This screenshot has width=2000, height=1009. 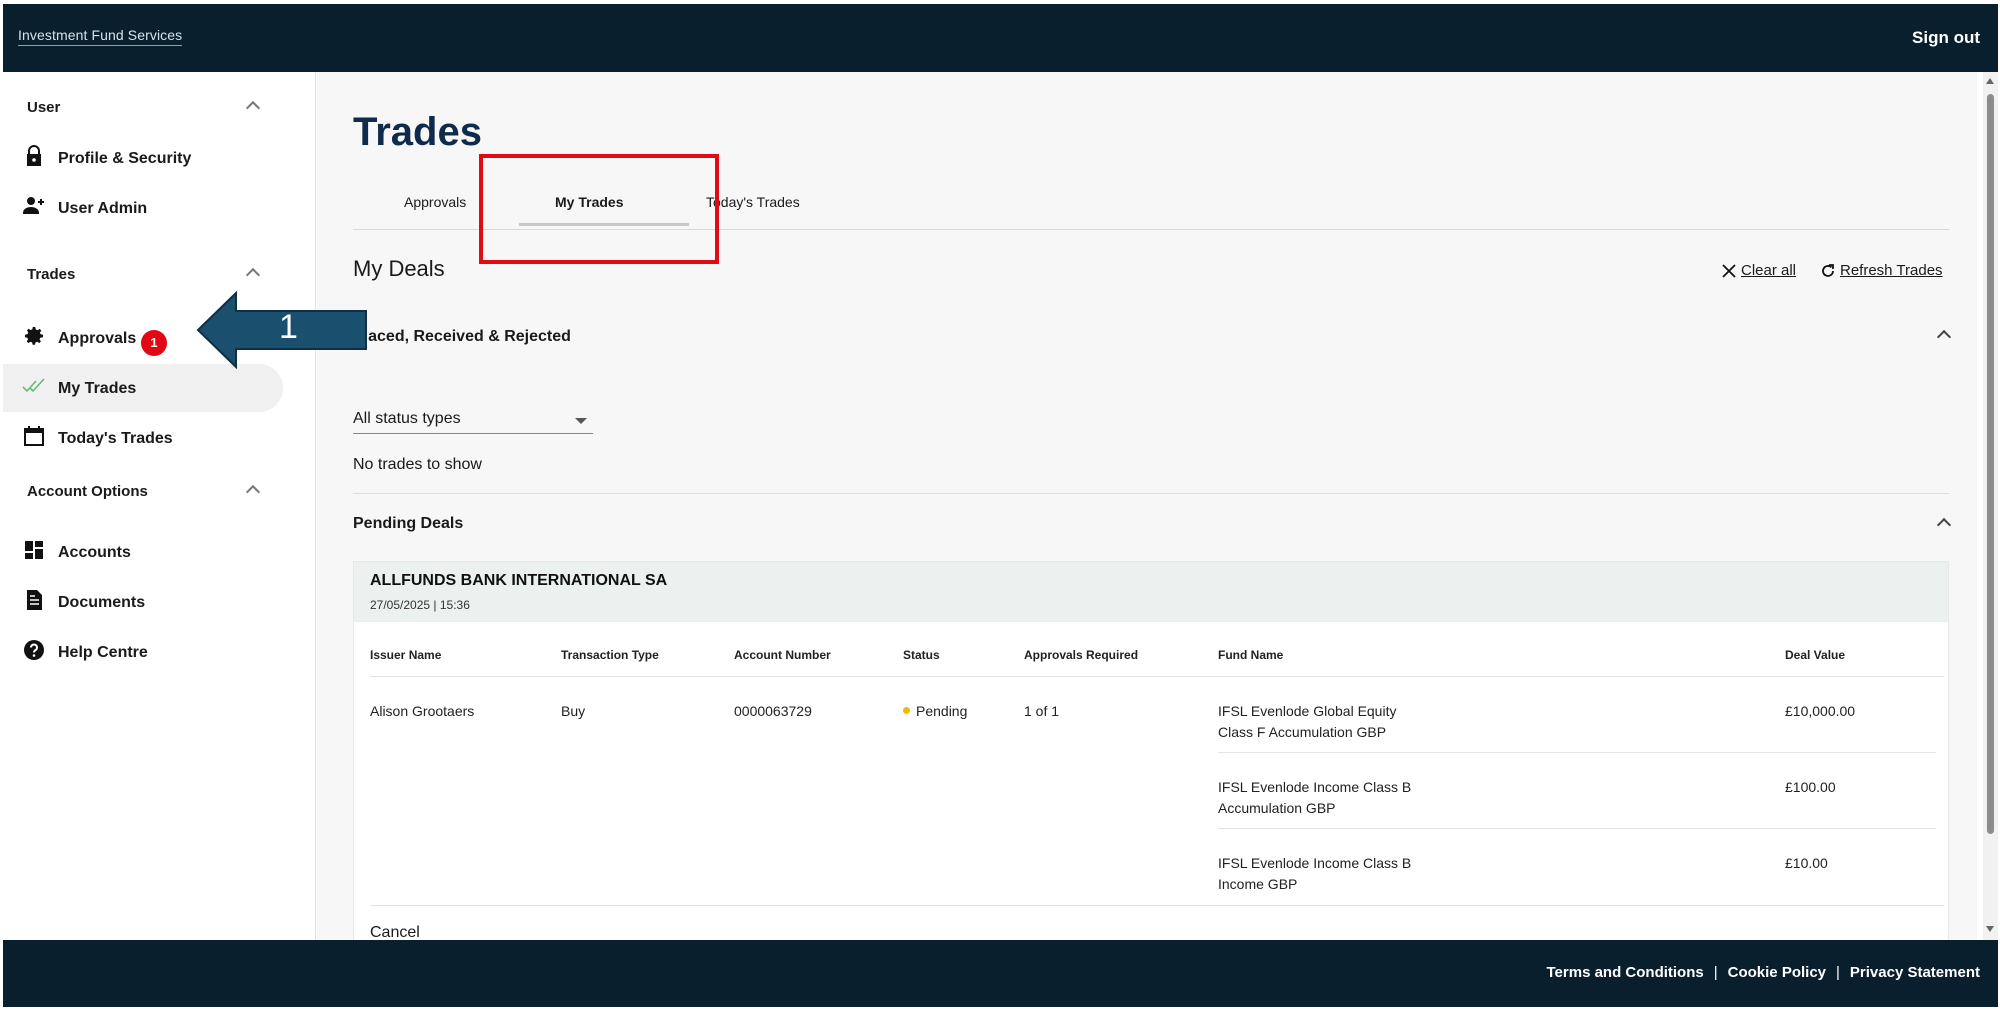 What do you see at coordinates (921, 655) in the screenshot?
I see `column-header: Status` at bounding box center [921, 655].